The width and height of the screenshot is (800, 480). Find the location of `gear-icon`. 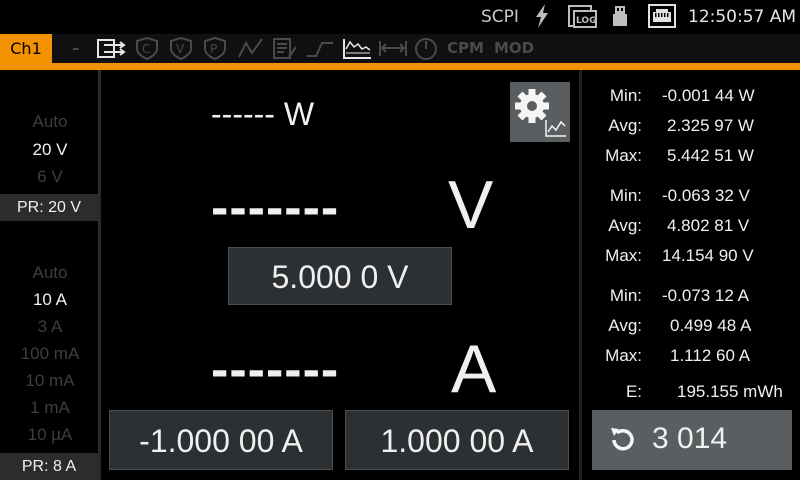

gear-icon is located at coordinates (540, 113).